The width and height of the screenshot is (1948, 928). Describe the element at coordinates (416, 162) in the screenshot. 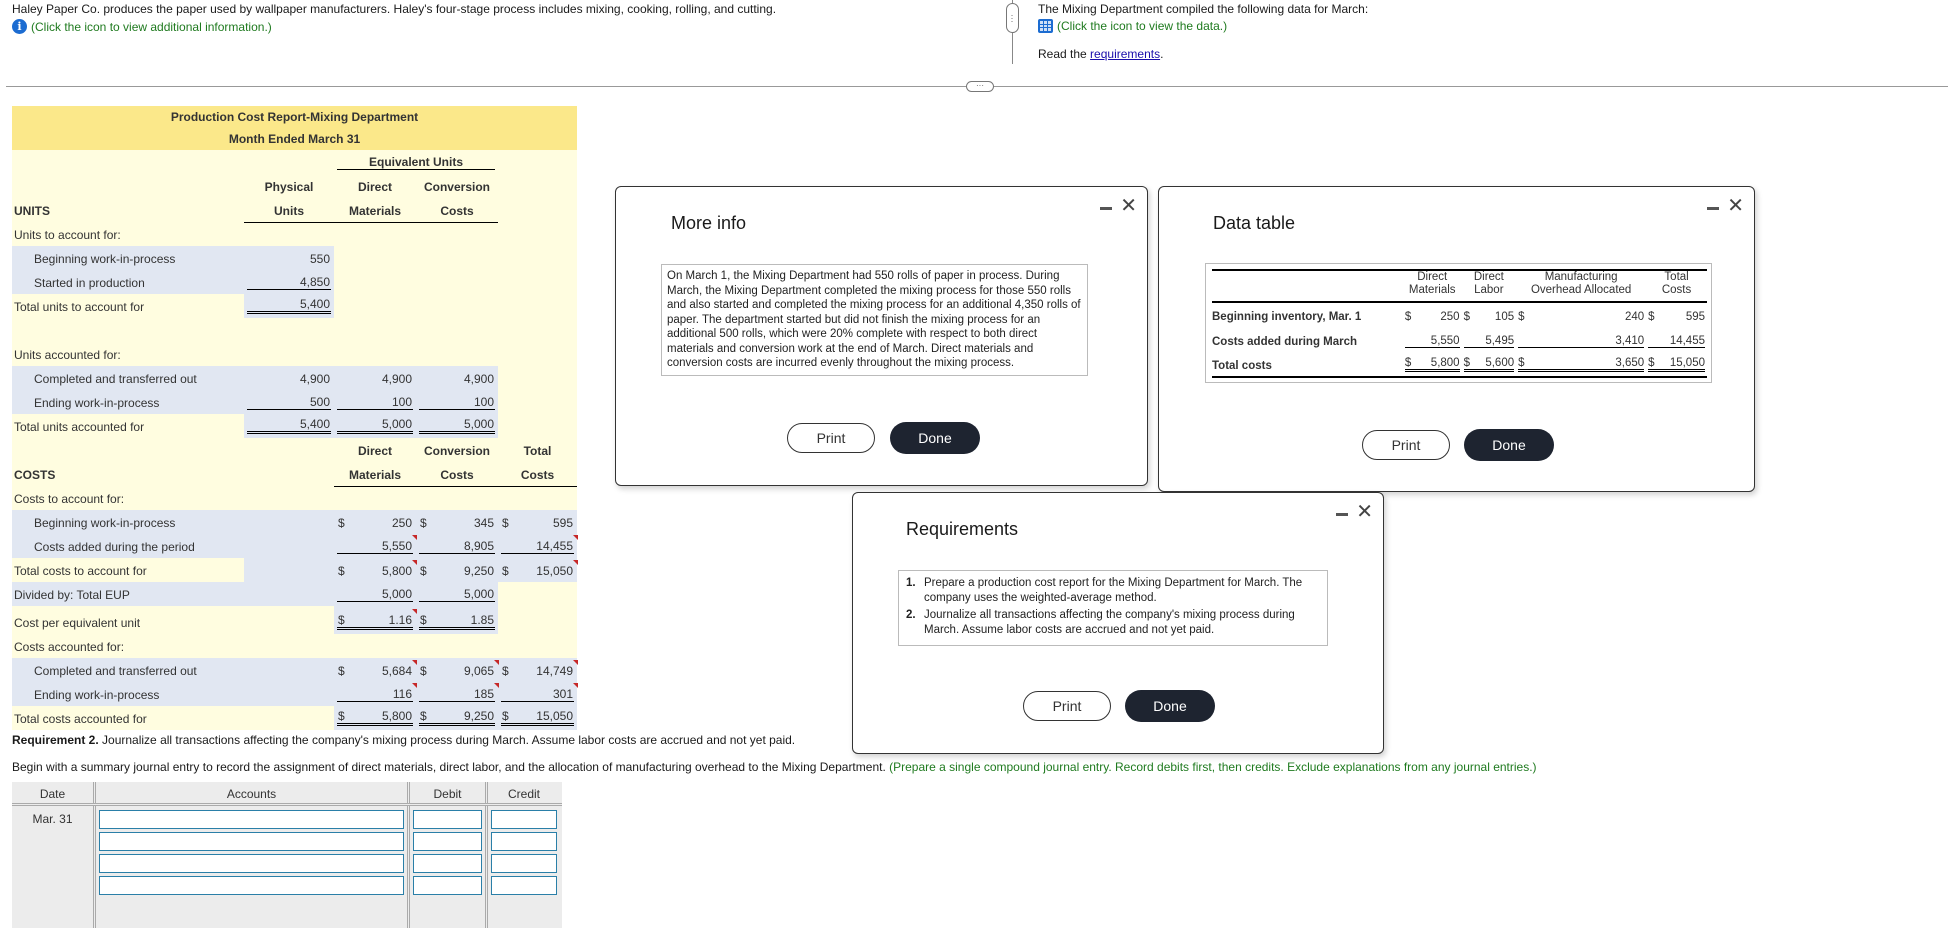

I see `equivalent-units-header: Equivalent Units` at that location.